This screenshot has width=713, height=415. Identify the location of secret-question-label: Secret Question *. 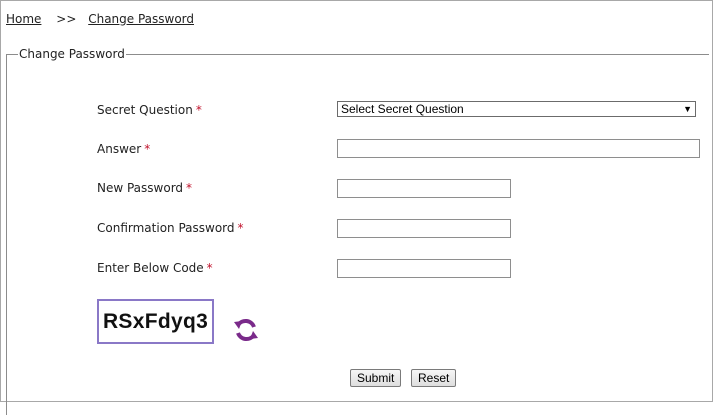
(149, 110).